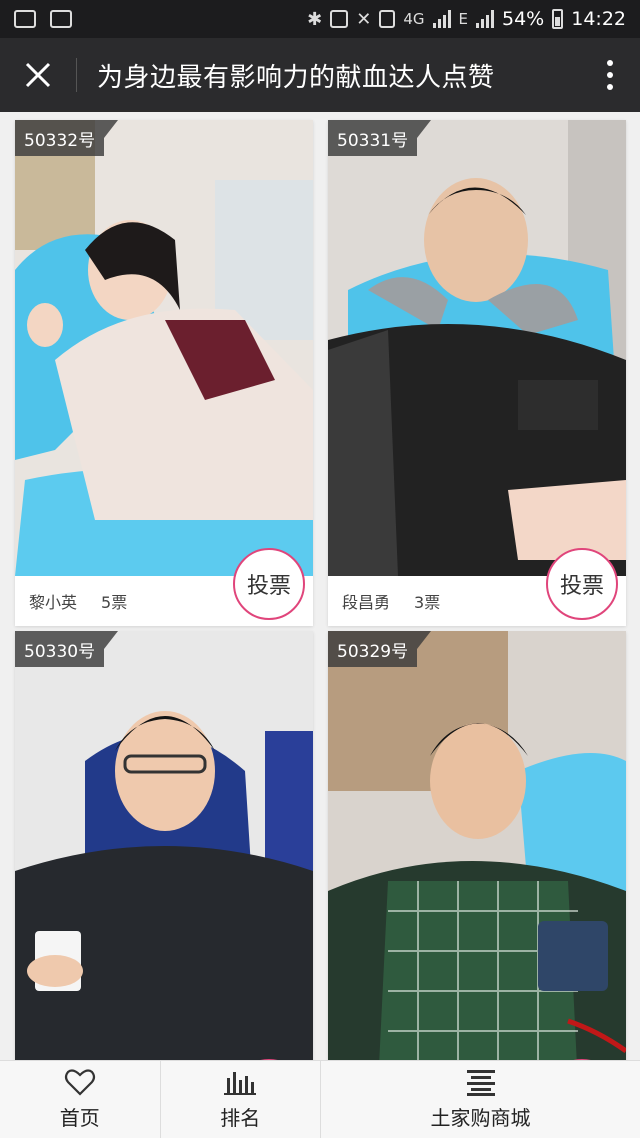 This screenshot has width=640, height=1138. What do you see at coordinates (25, 19) in the screenshot?
I see `message-icon` at bounding box center [25, 19].